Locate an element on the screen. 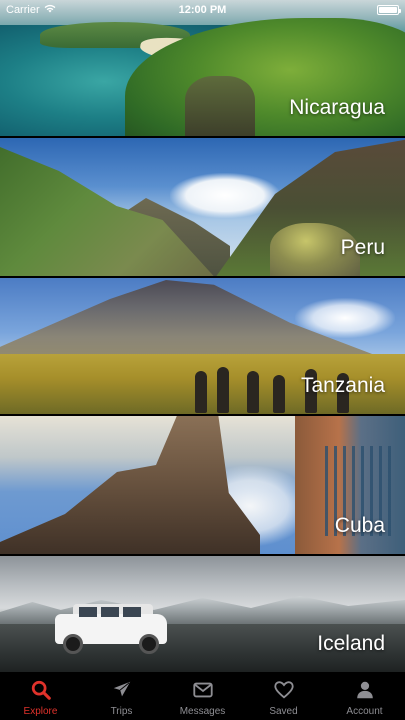  status-right is located at coordinates (389, 10).